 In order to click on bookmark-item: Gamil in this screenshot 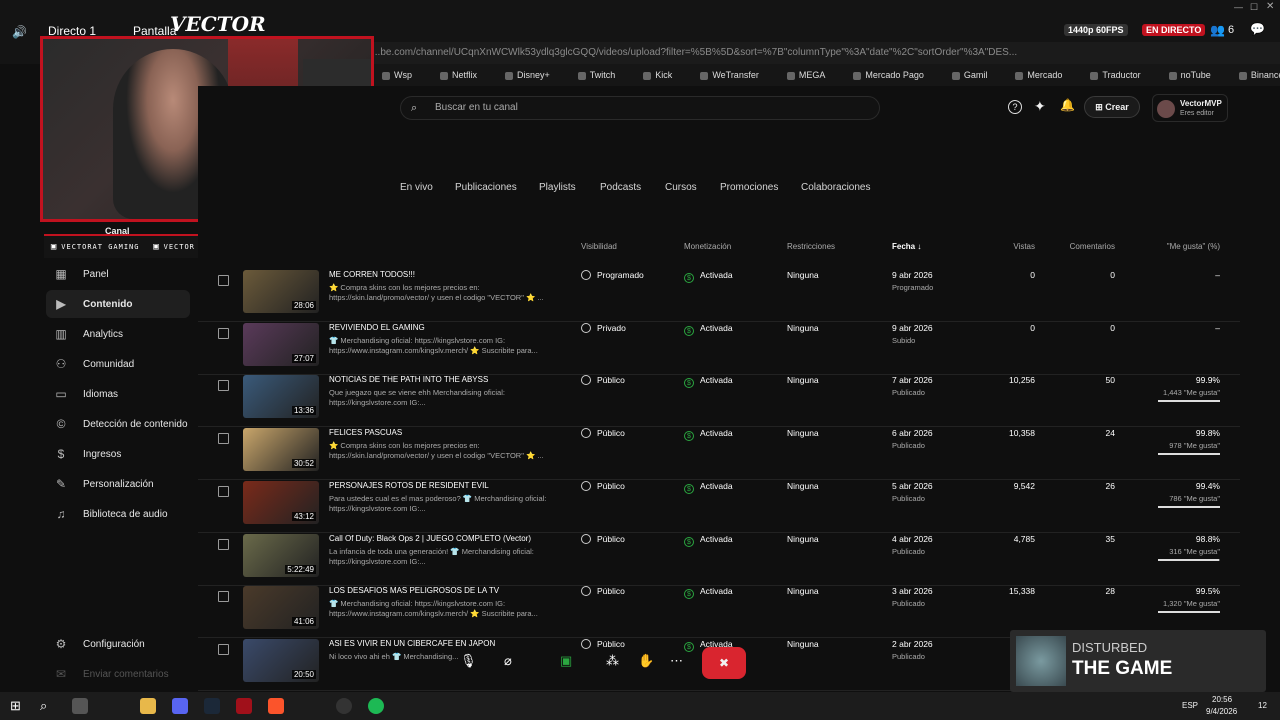, I will do `click(976, 75)`.